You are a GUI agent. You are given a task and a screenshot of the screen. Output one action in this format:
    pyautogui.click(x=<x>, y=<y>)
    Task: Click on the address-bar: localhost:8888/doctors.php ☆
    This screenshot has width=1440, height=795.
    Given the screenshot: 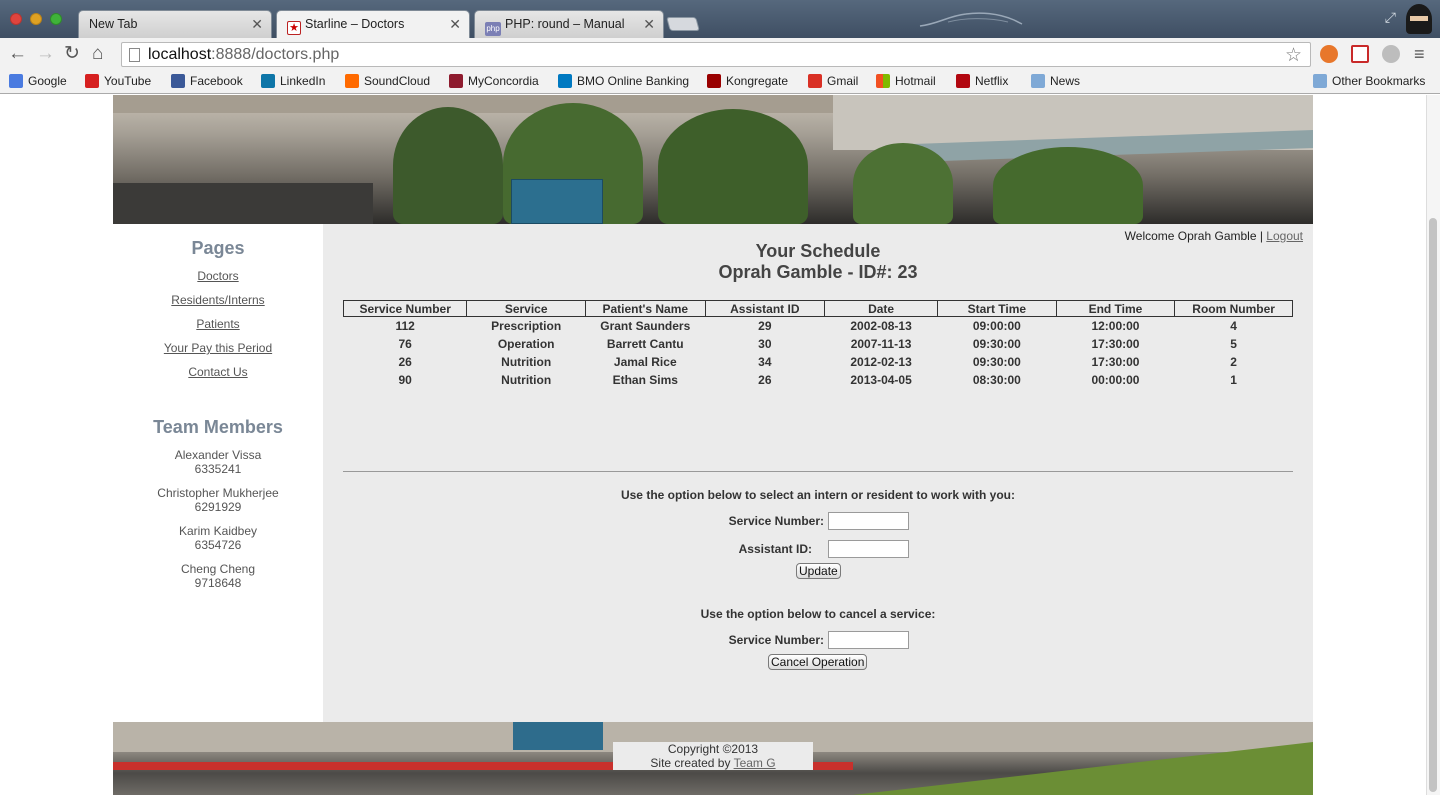 What is the action you would take?
    pyautogui.click(x=716, y=54)
    